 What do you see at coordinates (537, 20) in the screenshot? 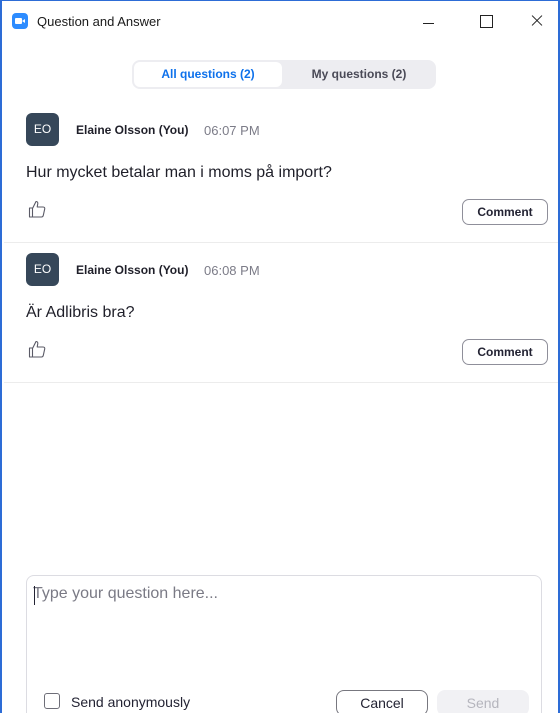
I see `close-button` at bounding box center [537, 20].